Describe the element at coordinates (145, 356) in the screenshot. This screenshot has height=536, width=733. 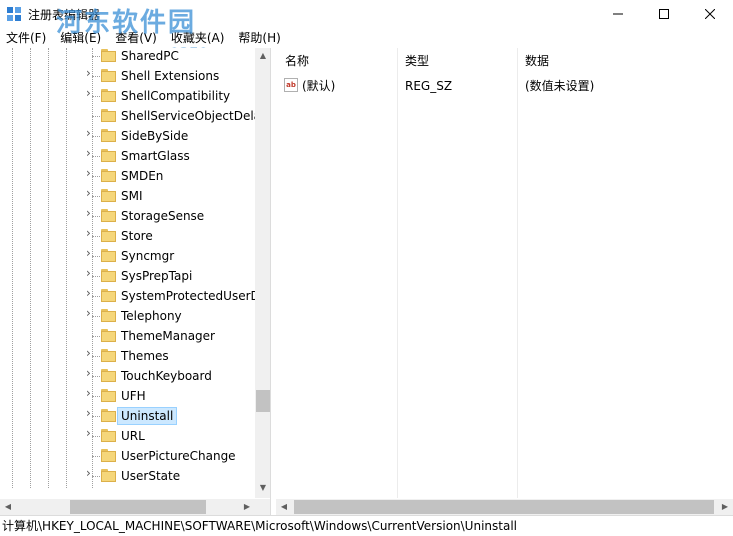
I see `tree-item-label: Themes` at that location.